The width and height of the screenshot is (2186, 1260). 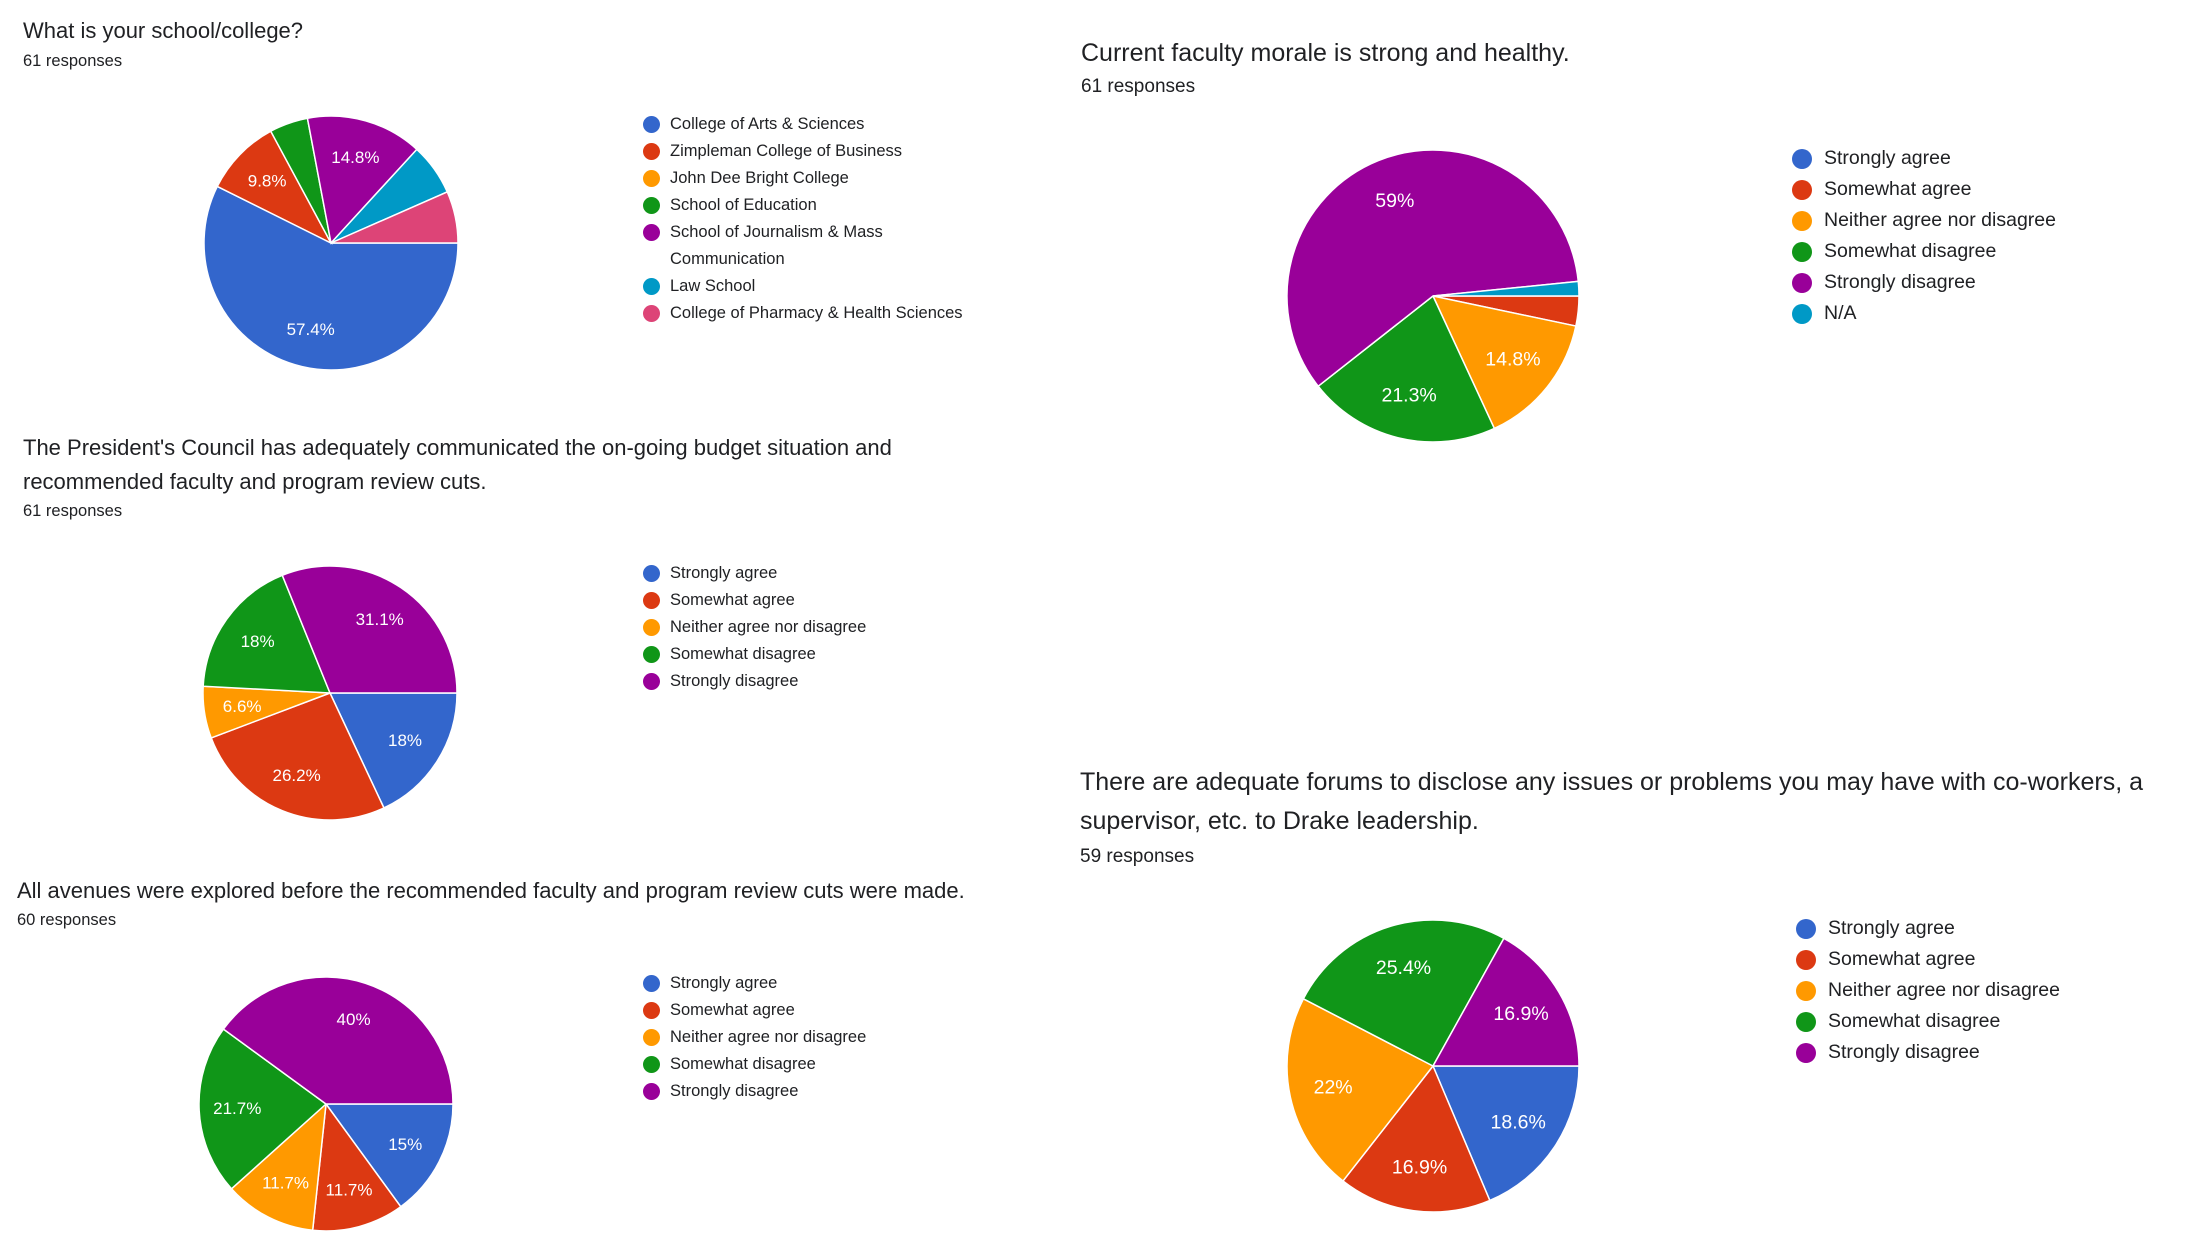 I want to click on response-count: 60 responses, so click(x=67, y=920).